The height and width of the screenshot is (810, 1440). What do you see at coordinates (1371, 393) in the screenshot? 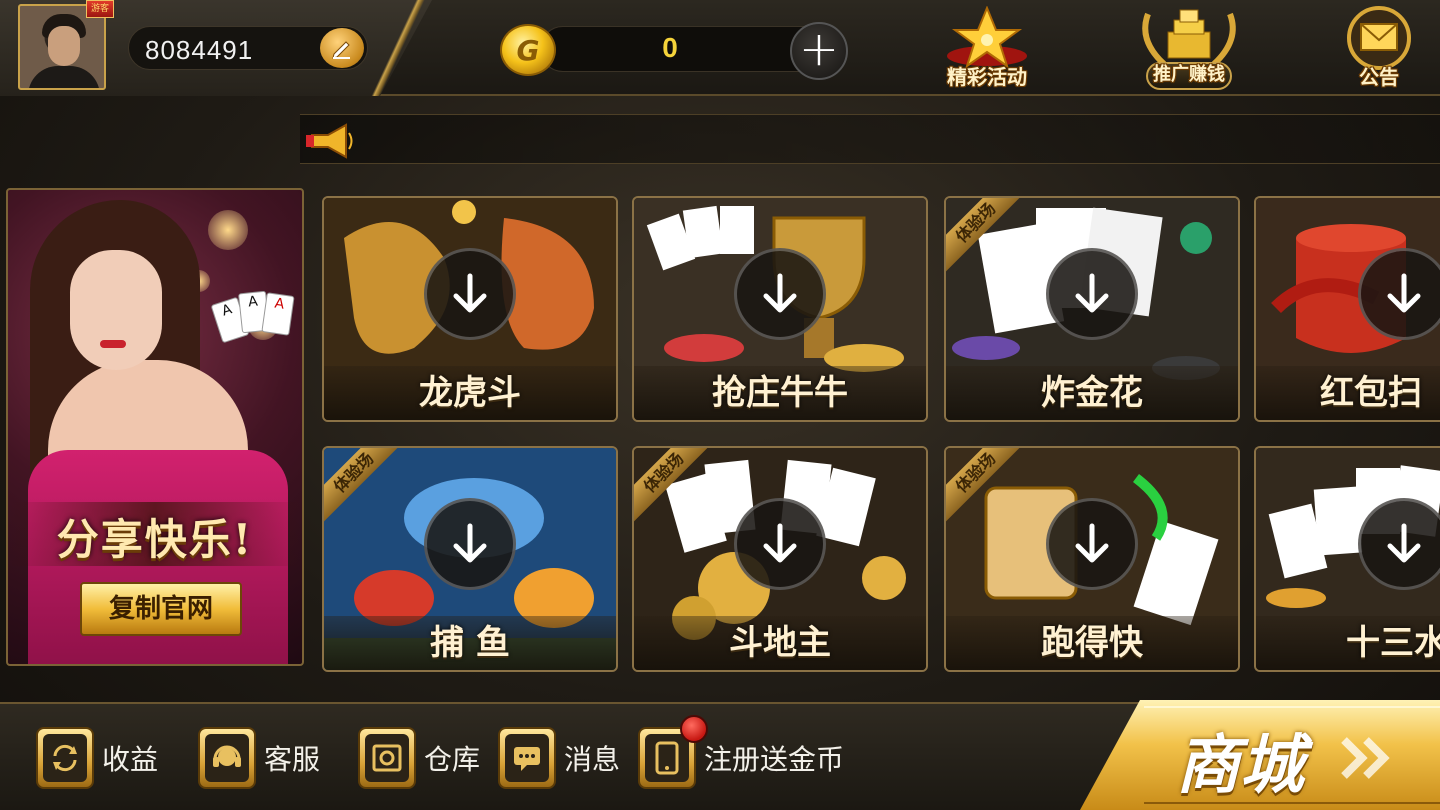
I see `game-name: 红包扫` at bounding box center [1371, 393].